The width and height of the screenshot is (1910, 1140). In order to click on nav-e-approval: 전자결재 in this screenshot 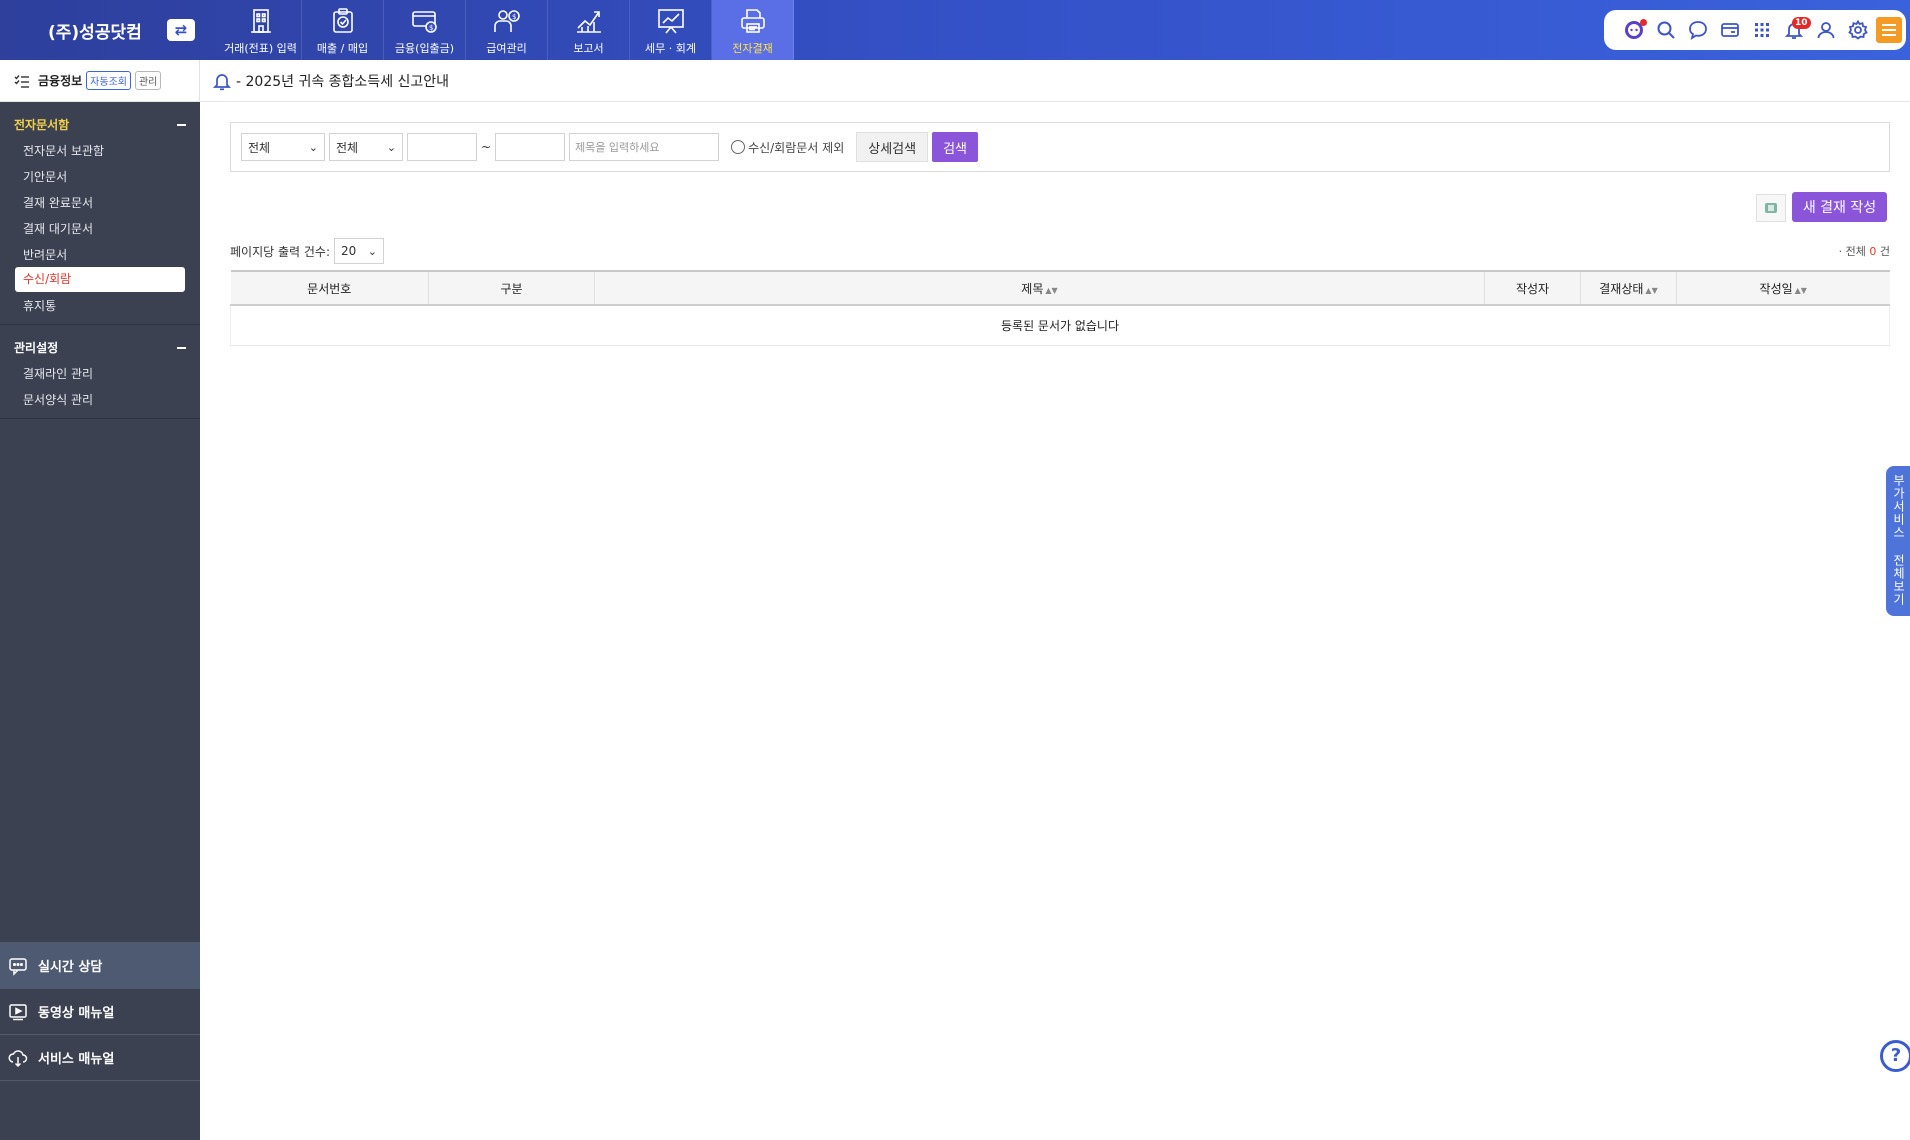, I will do `click(753, 30)`.